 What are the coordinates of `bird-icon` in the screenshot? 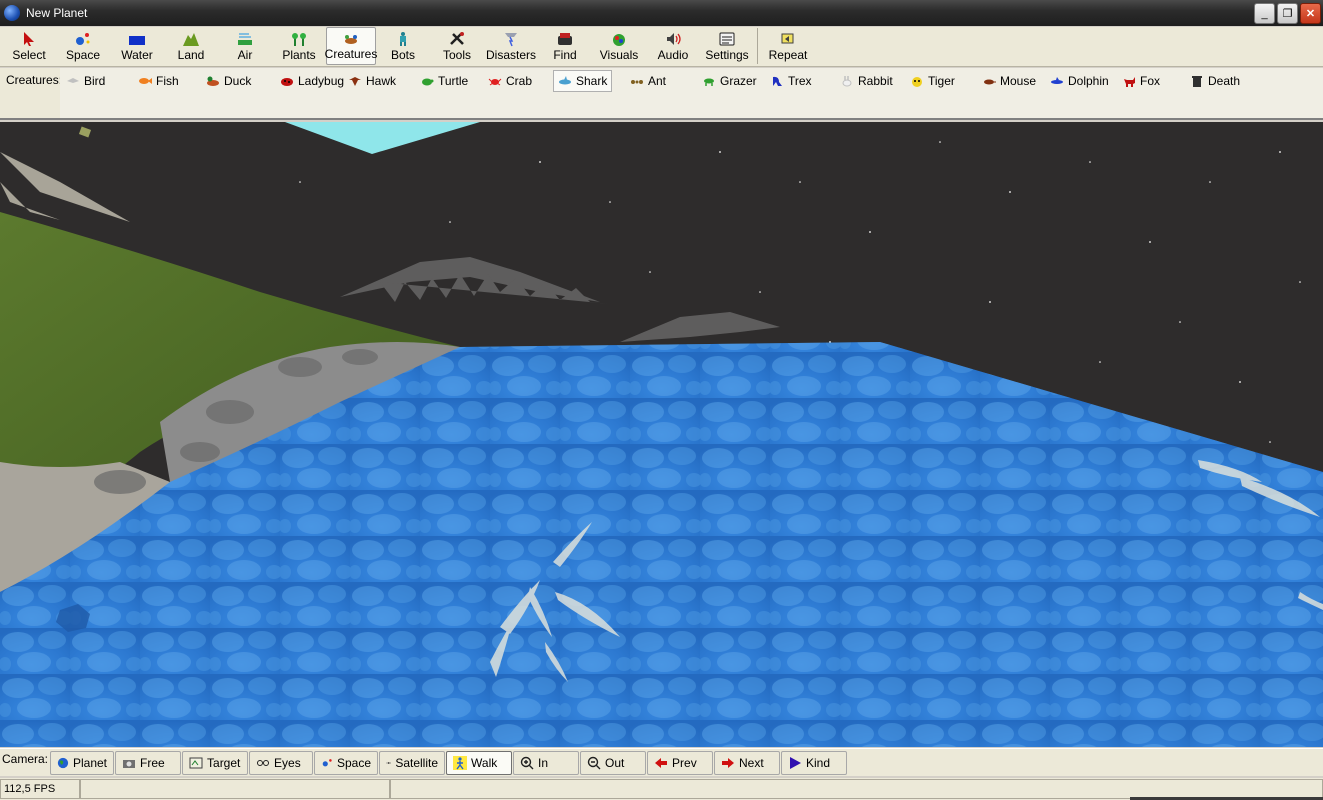 It's located at (73, 80).